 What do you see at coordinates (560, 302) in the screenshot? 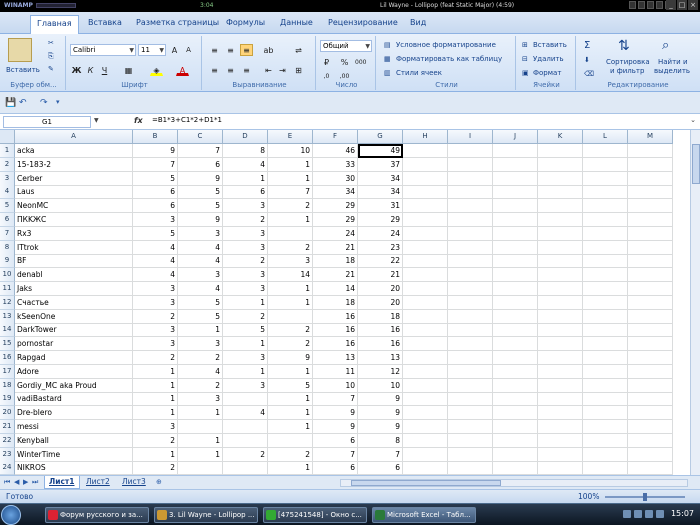
I see `cell-k12` at bounding box center [560, 302].